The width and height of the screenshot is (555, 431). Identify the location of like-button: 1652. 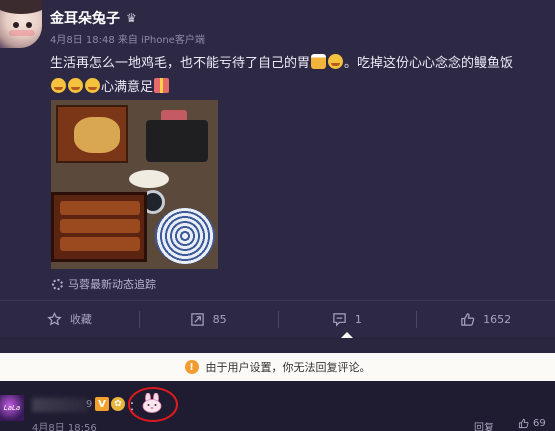
(485, 319).